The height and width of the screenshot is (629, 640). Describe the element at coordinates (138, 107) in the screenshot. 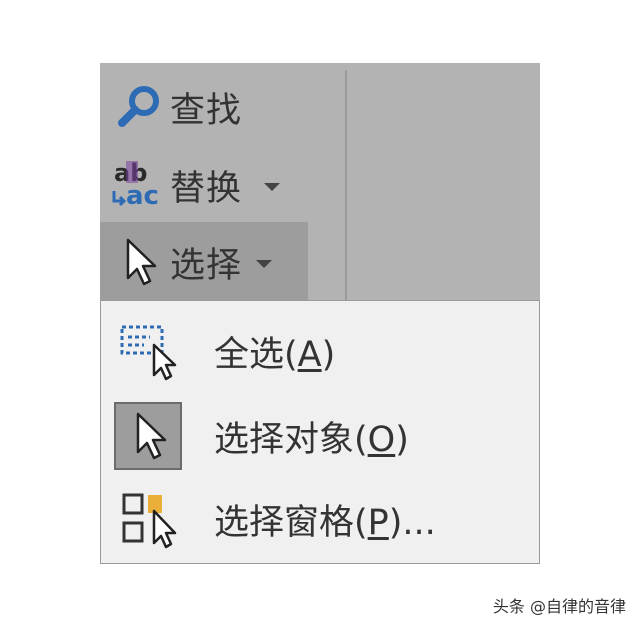

I see `magnifier-icon` at that location.